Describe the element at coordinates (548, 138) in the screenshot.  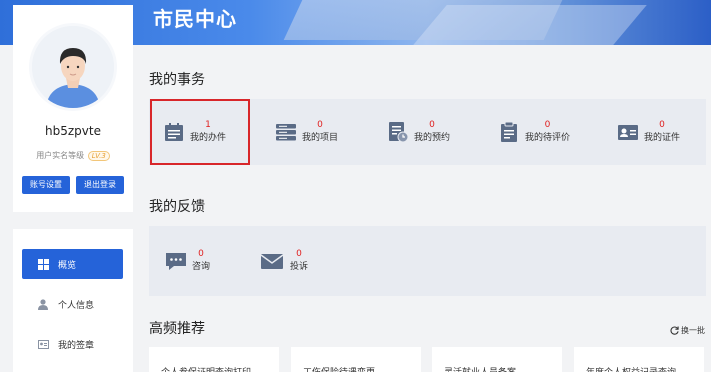
I see `pending-reviews-label: 我的待评价` at that location.